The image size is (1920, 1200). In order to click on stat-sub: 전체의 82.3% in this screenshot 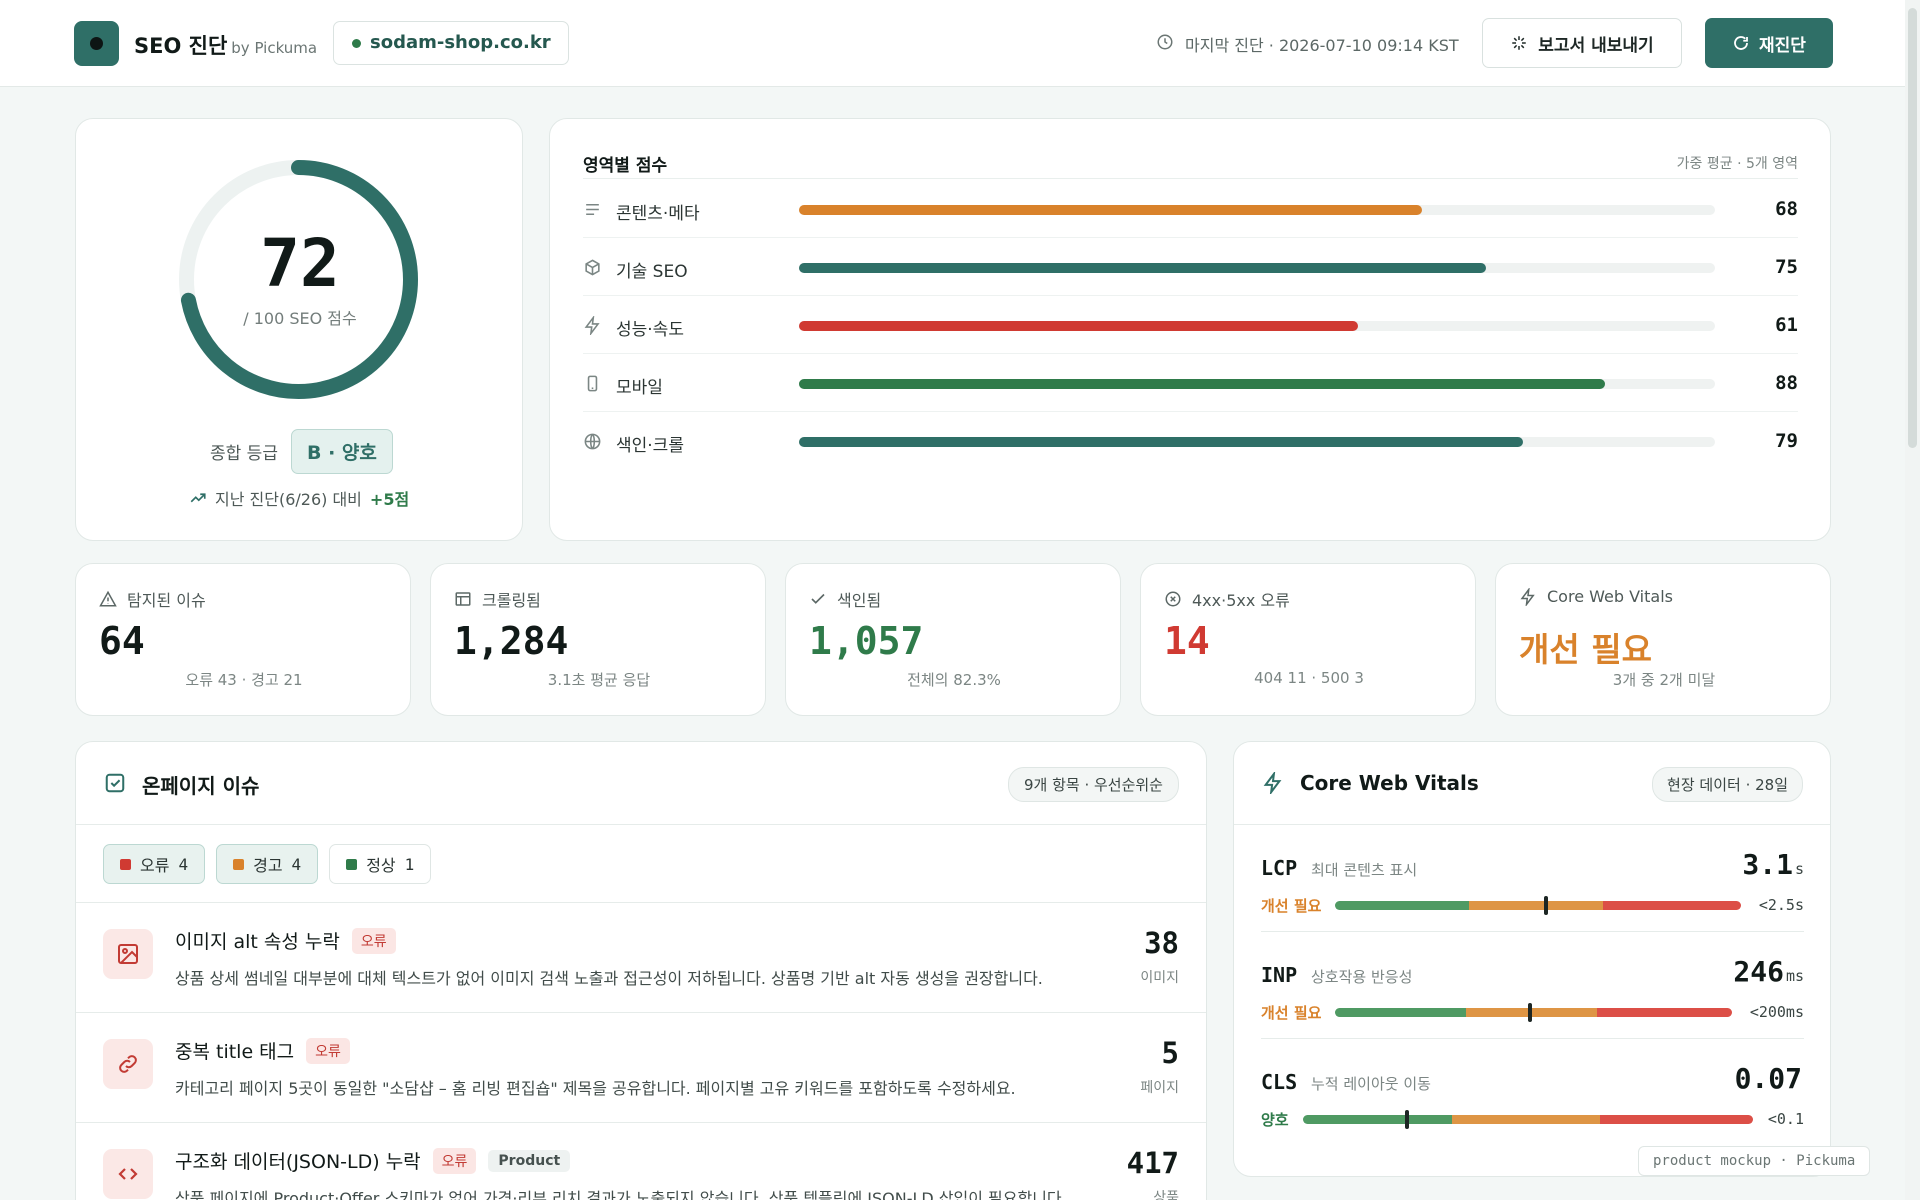, I will do `click(954, 680)`.